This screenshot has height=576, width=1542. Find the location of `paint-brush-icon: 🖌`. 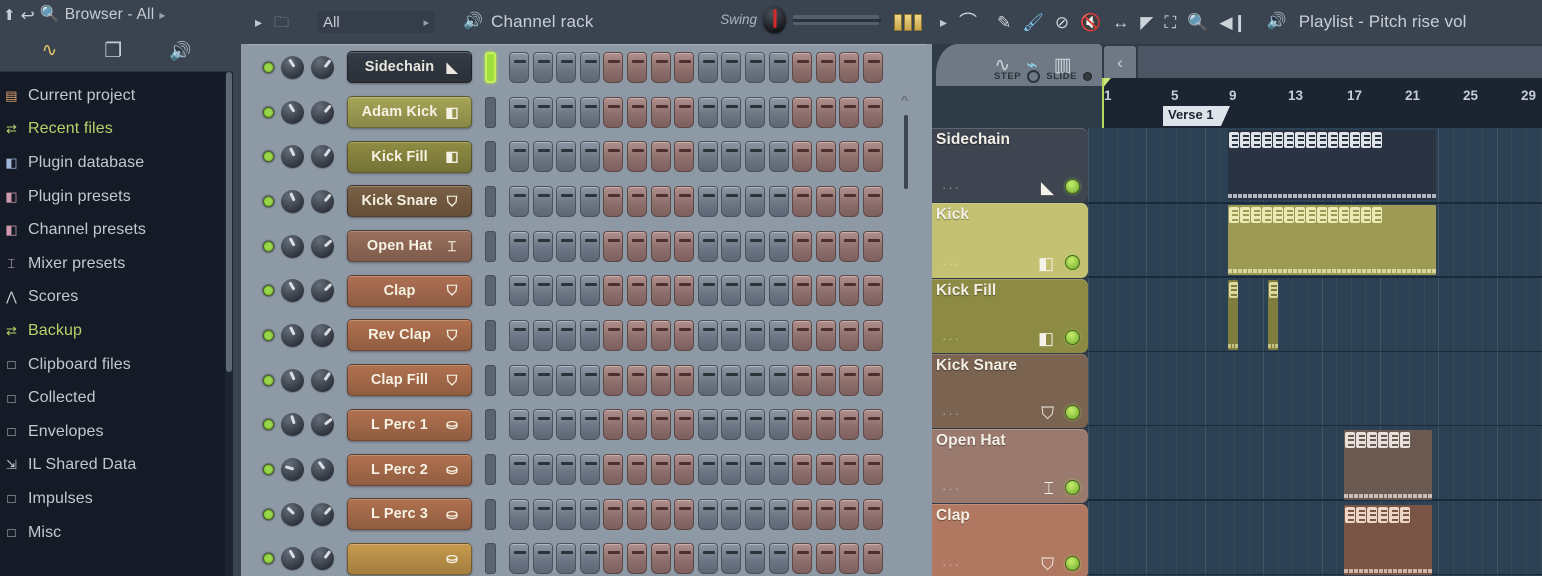

paint-brush-icon: 🖌 is located at coordinates (1033, 22).